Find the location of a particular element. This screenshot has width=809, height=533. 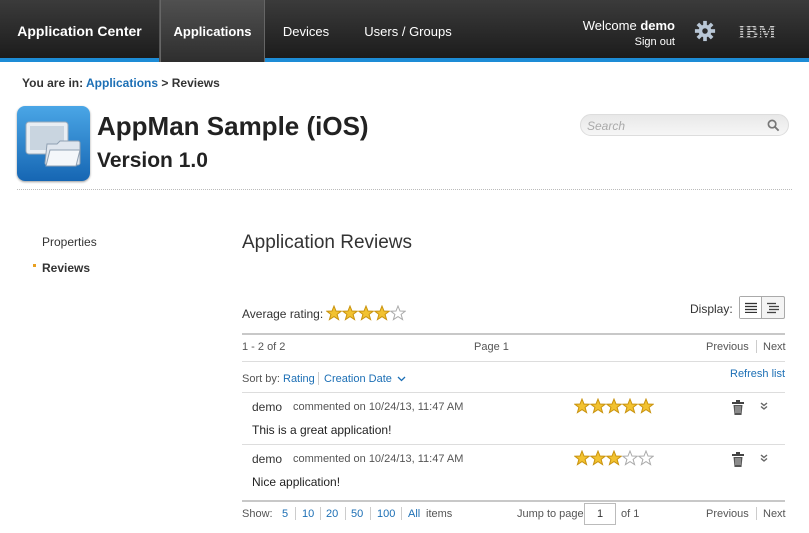

sort-by-creation-date: Creation Date is located at coordinates (365, 379).